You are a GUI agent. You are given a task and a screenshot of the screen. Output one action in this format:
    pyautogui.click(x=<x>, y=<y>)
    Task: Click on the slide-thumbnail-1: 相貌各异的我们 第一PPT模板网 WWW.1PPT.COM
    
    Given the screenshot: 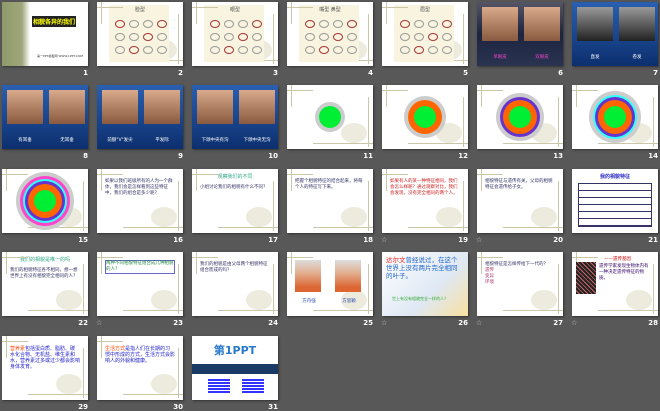 What is the action you would take?
    pyautogui.click(x=45, y=34)
    